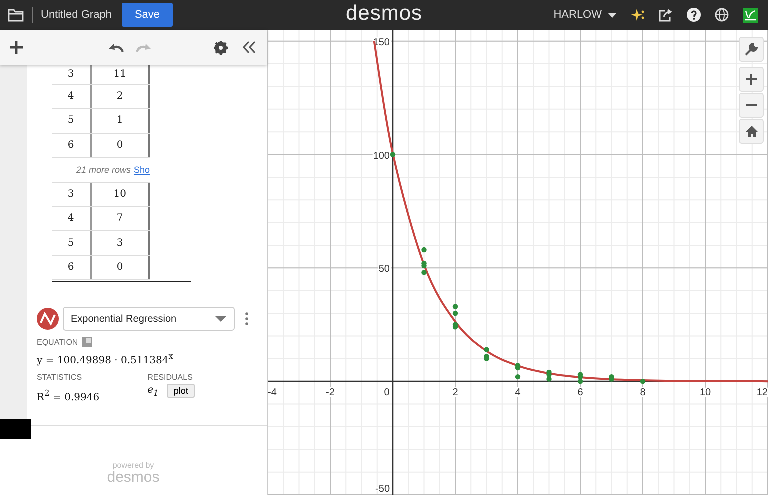 This screenshot has height=495, width=768. Describe the element at coordinates (48, 319) in the screenshot. I see `regression-icon` at that location.